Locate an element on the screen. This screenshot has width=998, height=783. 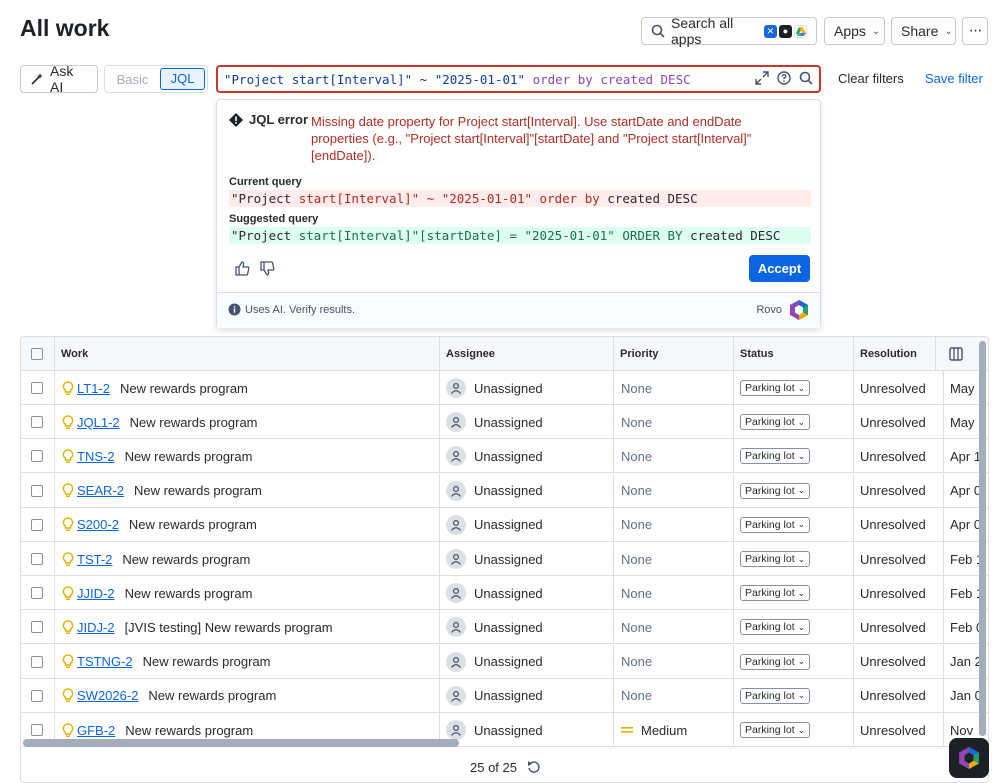
mode-jql-button: JQL is located at coordinates (182, 79).